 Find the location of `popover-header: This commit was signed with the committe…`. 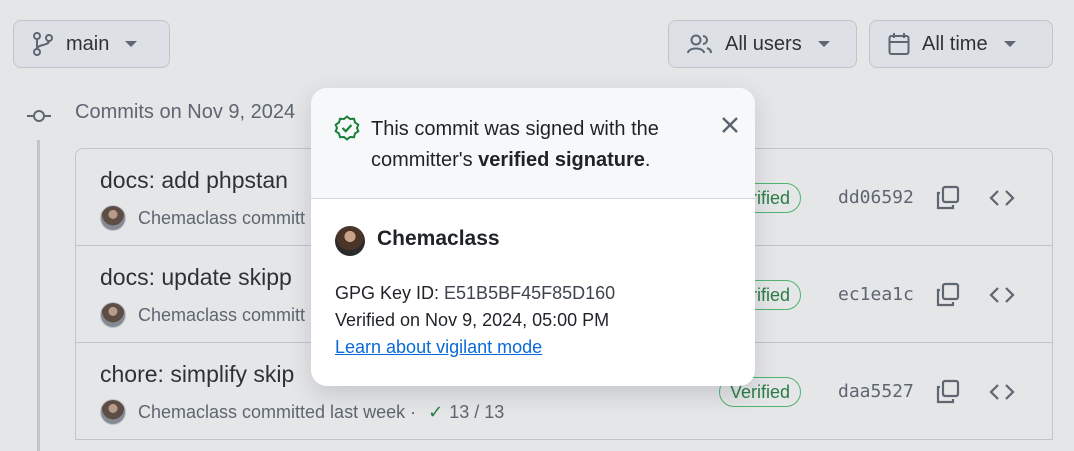

popover-header: This commit was signed with the committe… is located at coordinates (533, 143).